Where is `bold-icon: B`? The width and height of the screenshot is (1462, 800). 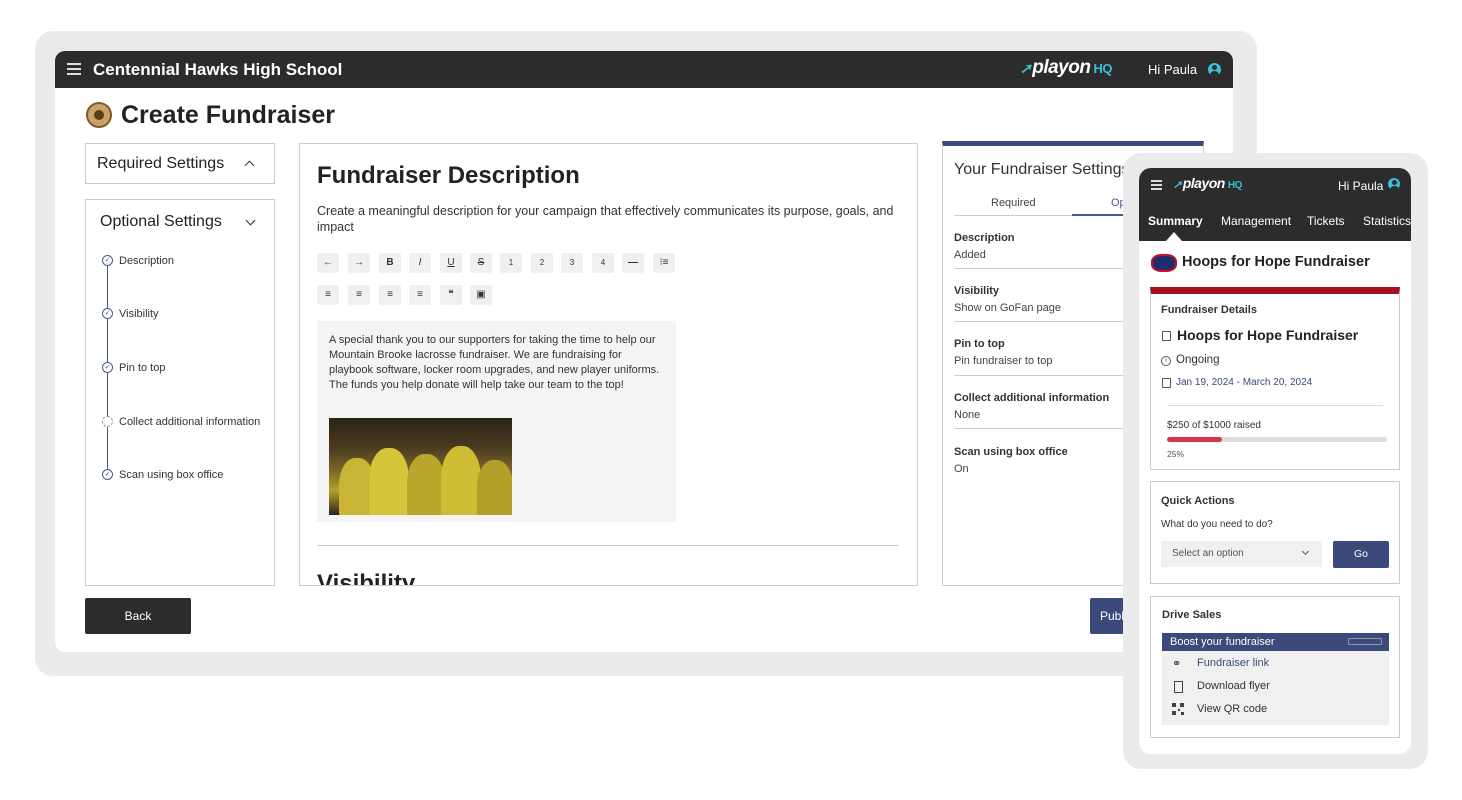 bold-icon: B is located at coordinates (390, 263).